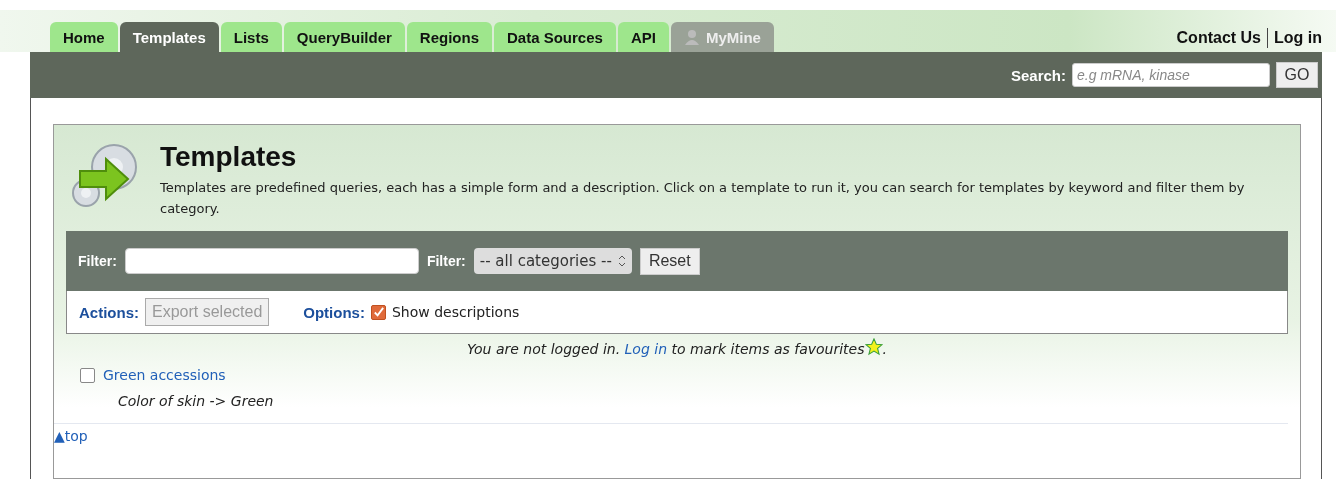 This screenshot has width=1336, height=479. I want to click on nav-tab: Templates, so click(169, 37).